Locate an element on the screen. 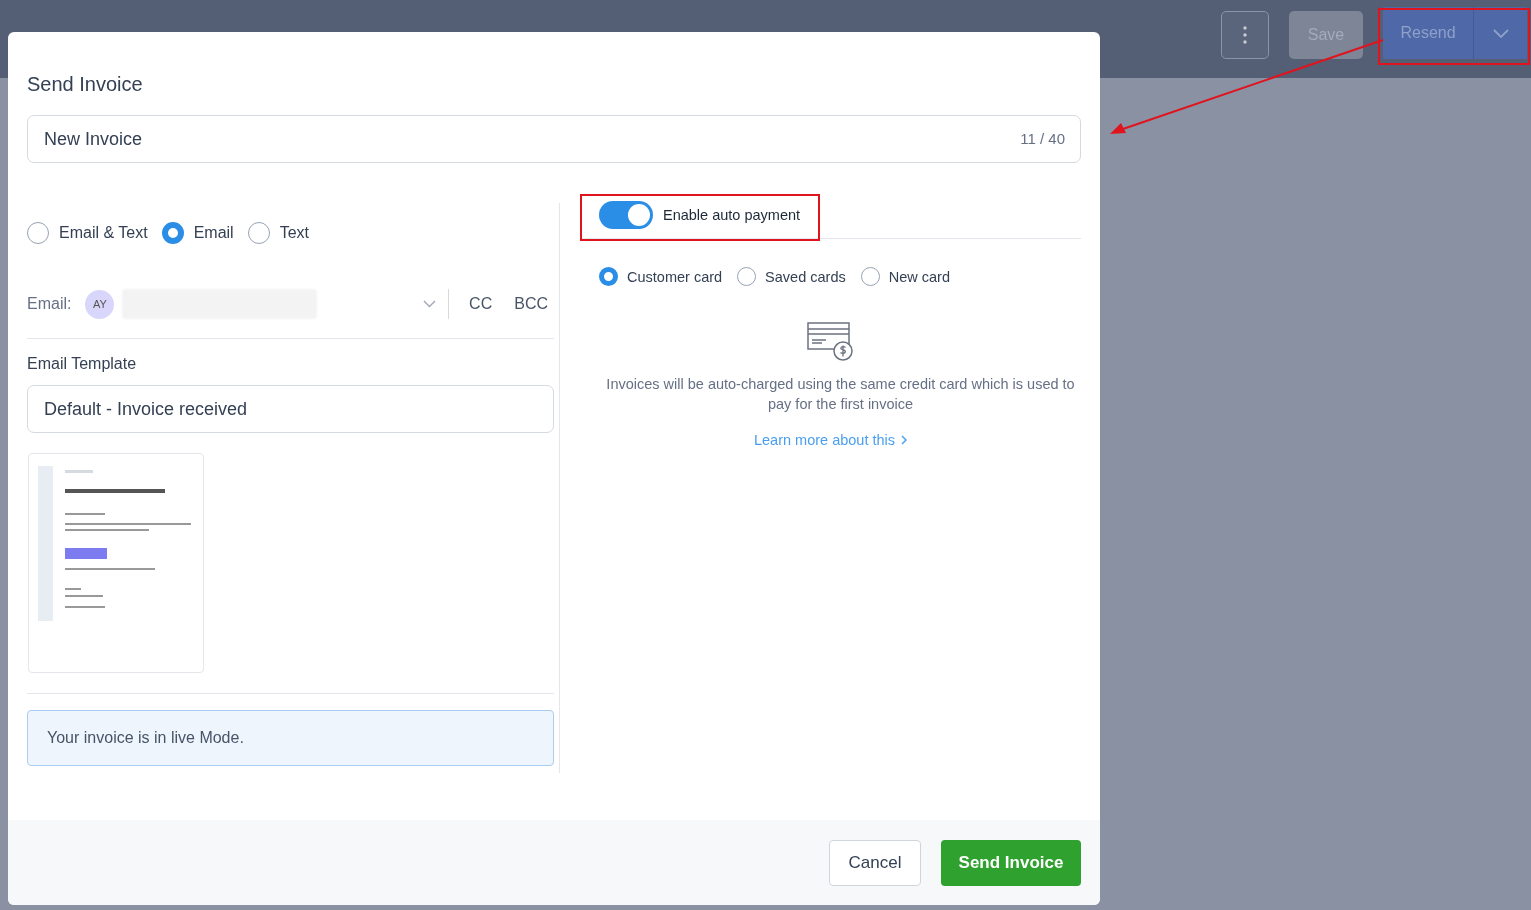 The width and height of the screenshot is (1531, 910). invoice-name-field: New Invoice 11 / 40 is located at coordinates (554, 139).